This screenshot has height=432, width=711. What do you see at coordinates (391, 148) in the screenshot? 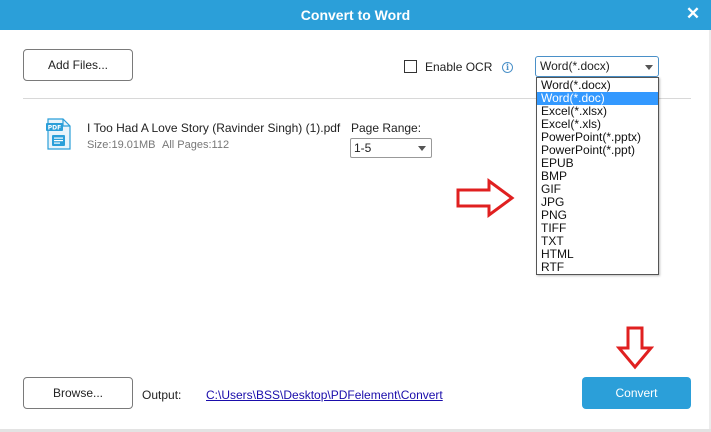
I see `page-range-select: 1-5` at bounding box center [391, 148].